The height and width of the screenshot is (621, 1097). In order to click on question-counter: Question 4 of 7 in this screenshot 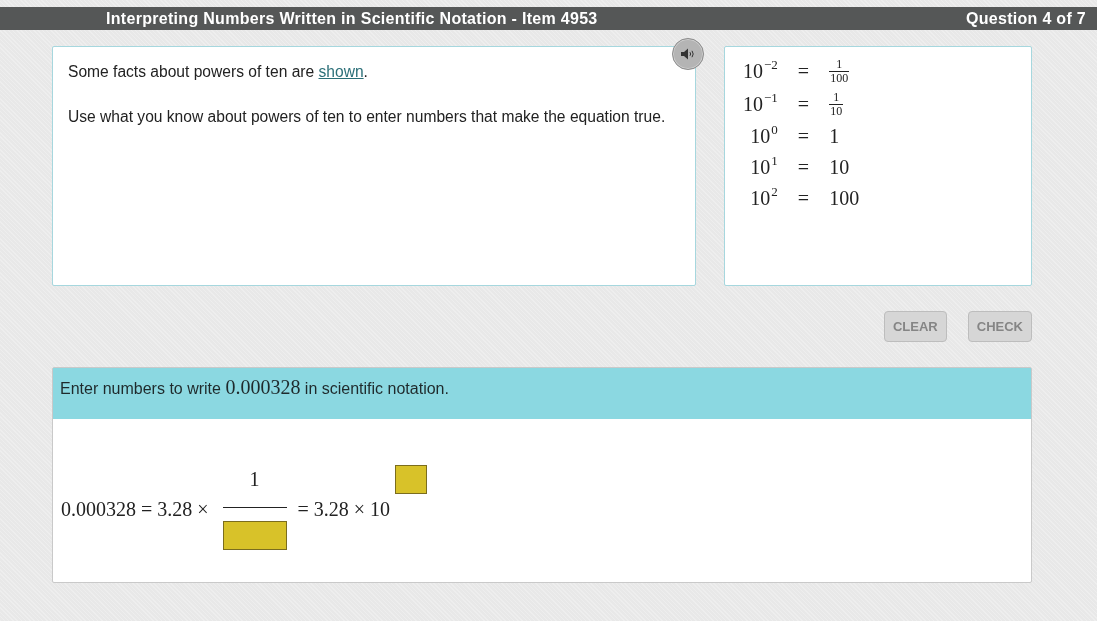, I will do `click(1025, 18)`.